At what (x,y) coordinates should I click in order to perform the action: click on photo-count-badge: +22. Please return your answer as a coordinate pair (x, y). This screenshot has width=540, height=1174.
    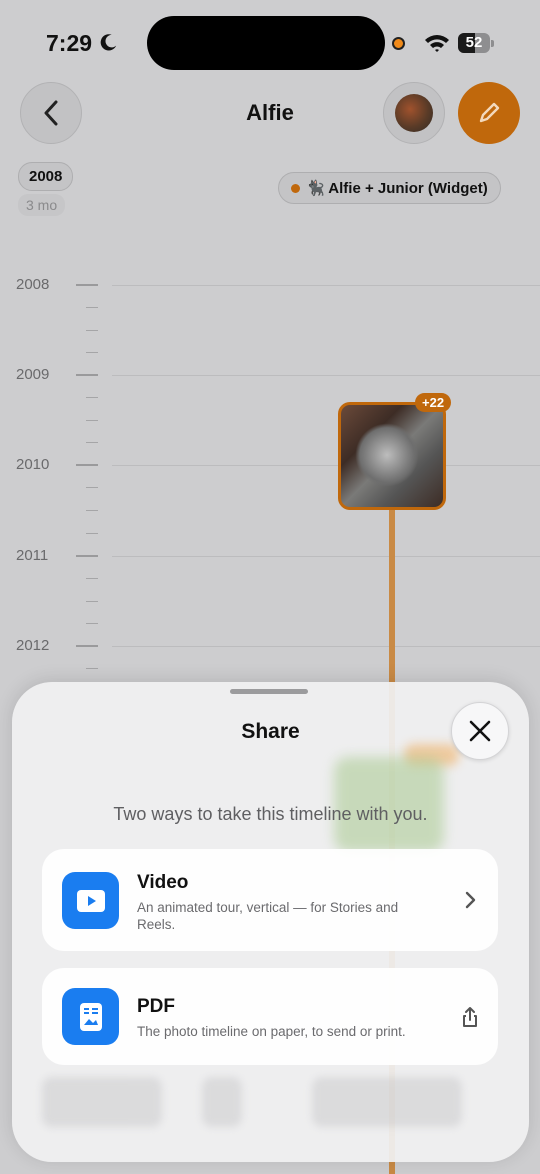
    Looking at the image, I should click on (433, 402).